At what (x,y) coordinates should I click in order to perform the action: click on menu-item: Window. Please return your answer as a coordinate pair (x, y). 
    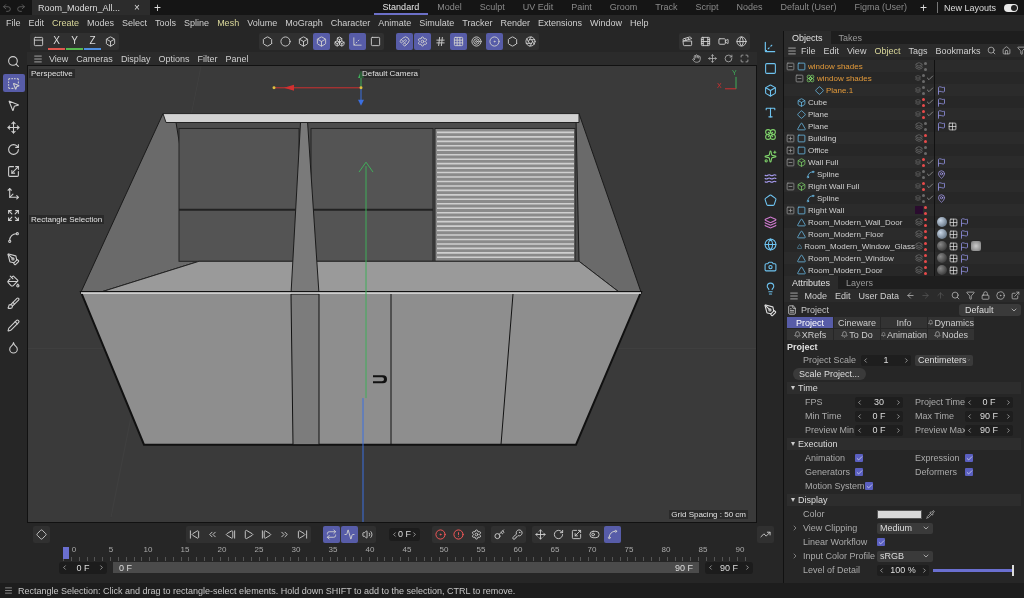
    Looking at the image, I should click on (606, 23).